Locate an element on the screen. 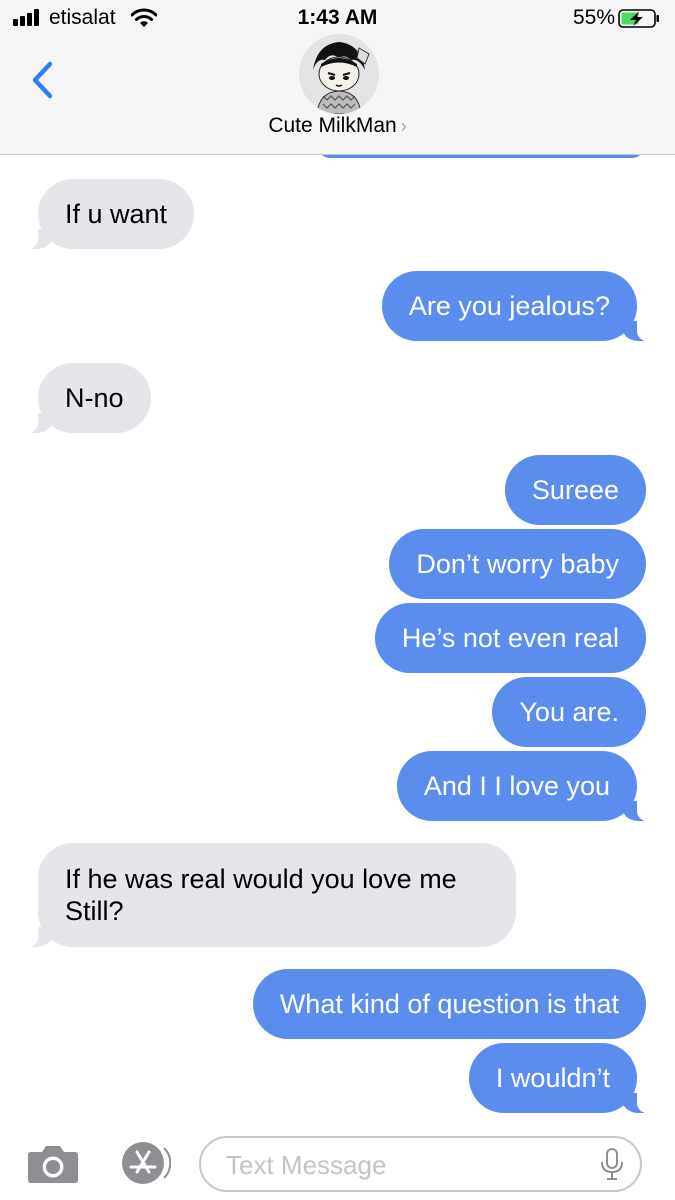  status-bar: etisalat 1:43 AM 55% is located at coordinates (337, 18).